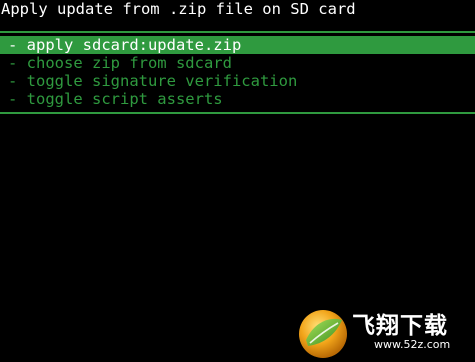 Image resolution: width=475 pixels, height=362 pixels. I want to click on menu-item-apply-update: - apply sdcard:update.zip, so click(237, 45).